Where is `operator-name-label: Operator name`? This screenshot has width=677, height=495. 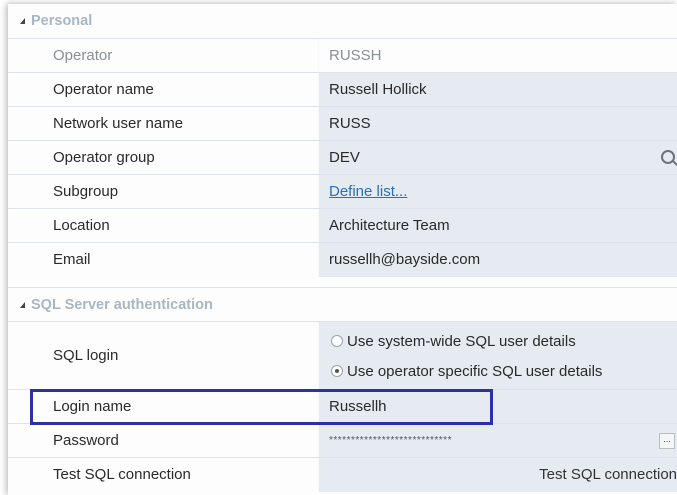 operator-name-label: Operator name is located at coordinates (103, 89).